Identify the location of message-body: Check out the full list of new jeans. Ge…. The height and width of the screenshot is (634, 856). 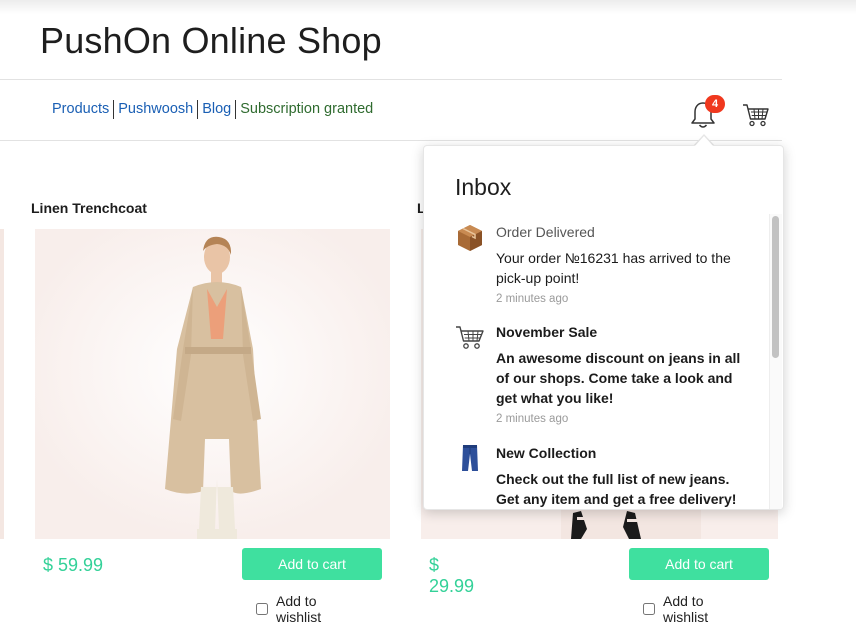
(616, 489).